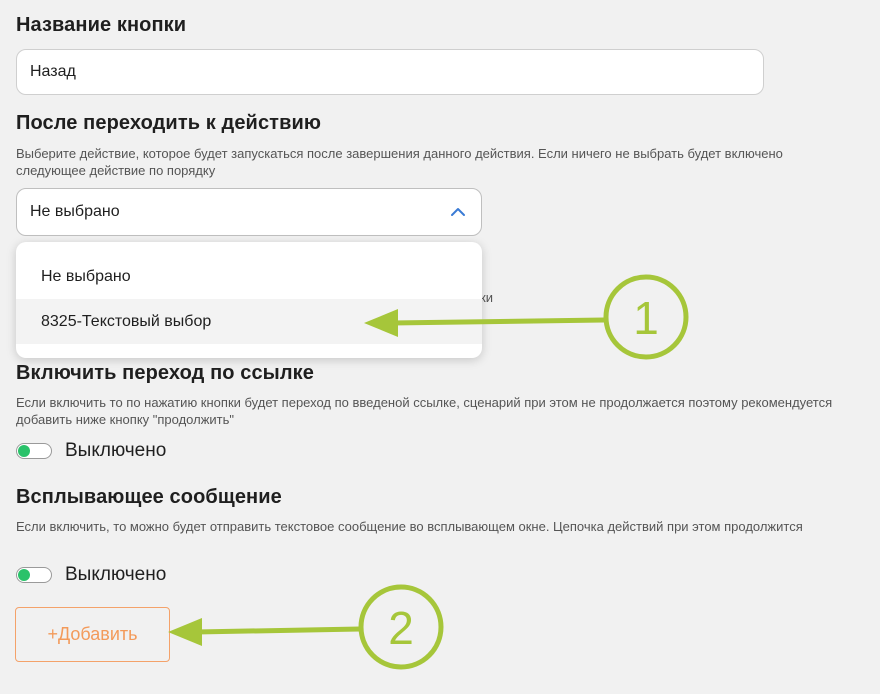 The width and height of the screenshot is (880, 694). Describe the element at coordinates (34, 451) in the screenshot. I see `link-transition-toggle` at that location.